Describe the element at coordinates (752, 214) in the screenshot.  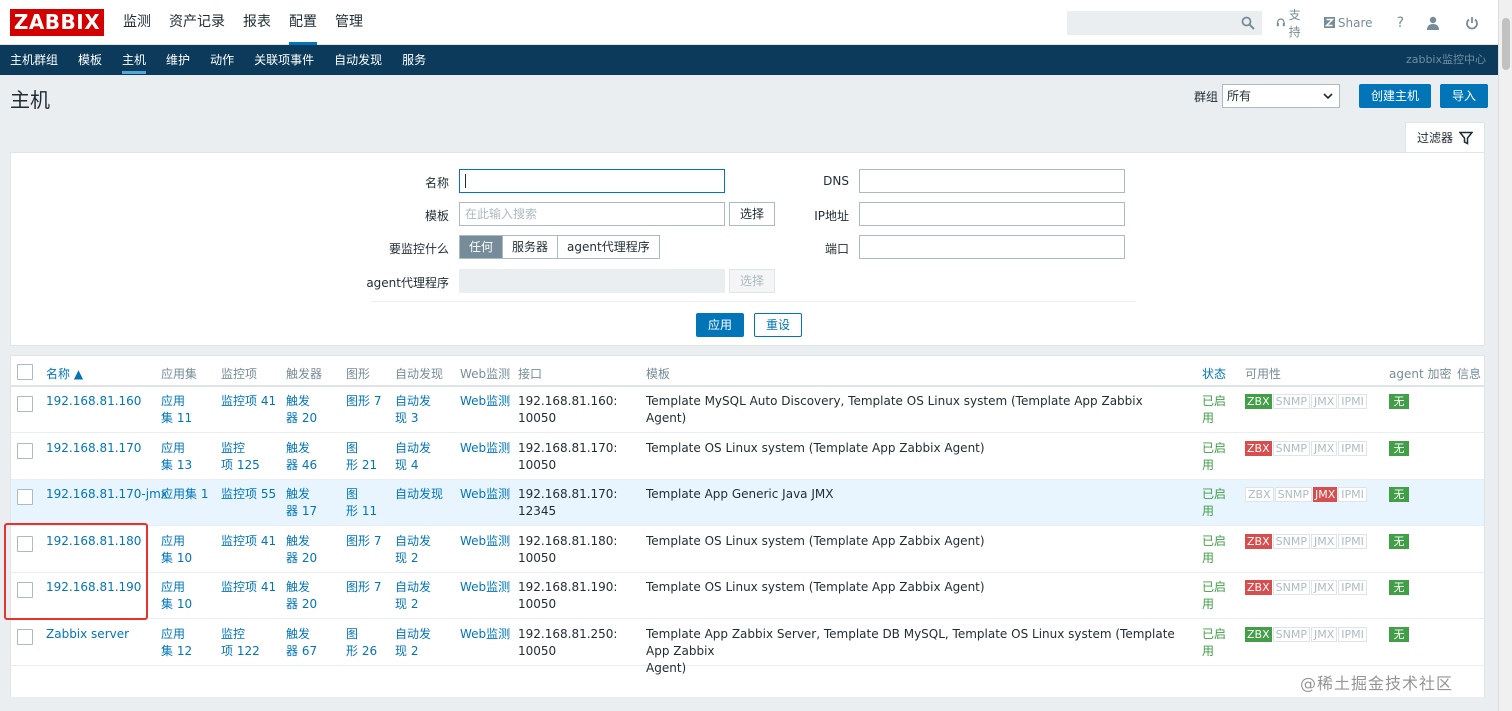
I see `template-select-button: 选择` at that location.